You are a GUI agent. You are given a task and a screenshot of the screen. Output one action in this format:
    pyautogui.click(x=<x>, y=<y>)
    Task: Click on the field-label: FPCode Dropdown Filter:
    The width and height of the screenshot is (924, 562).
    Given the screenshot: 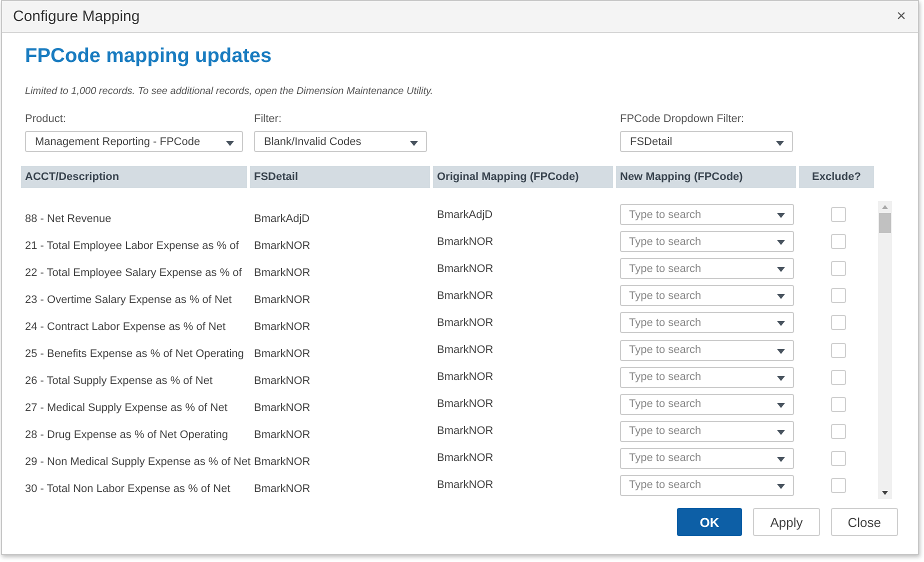 What is the action you would take?
    pyautogui.click(x=683, y=119)
    